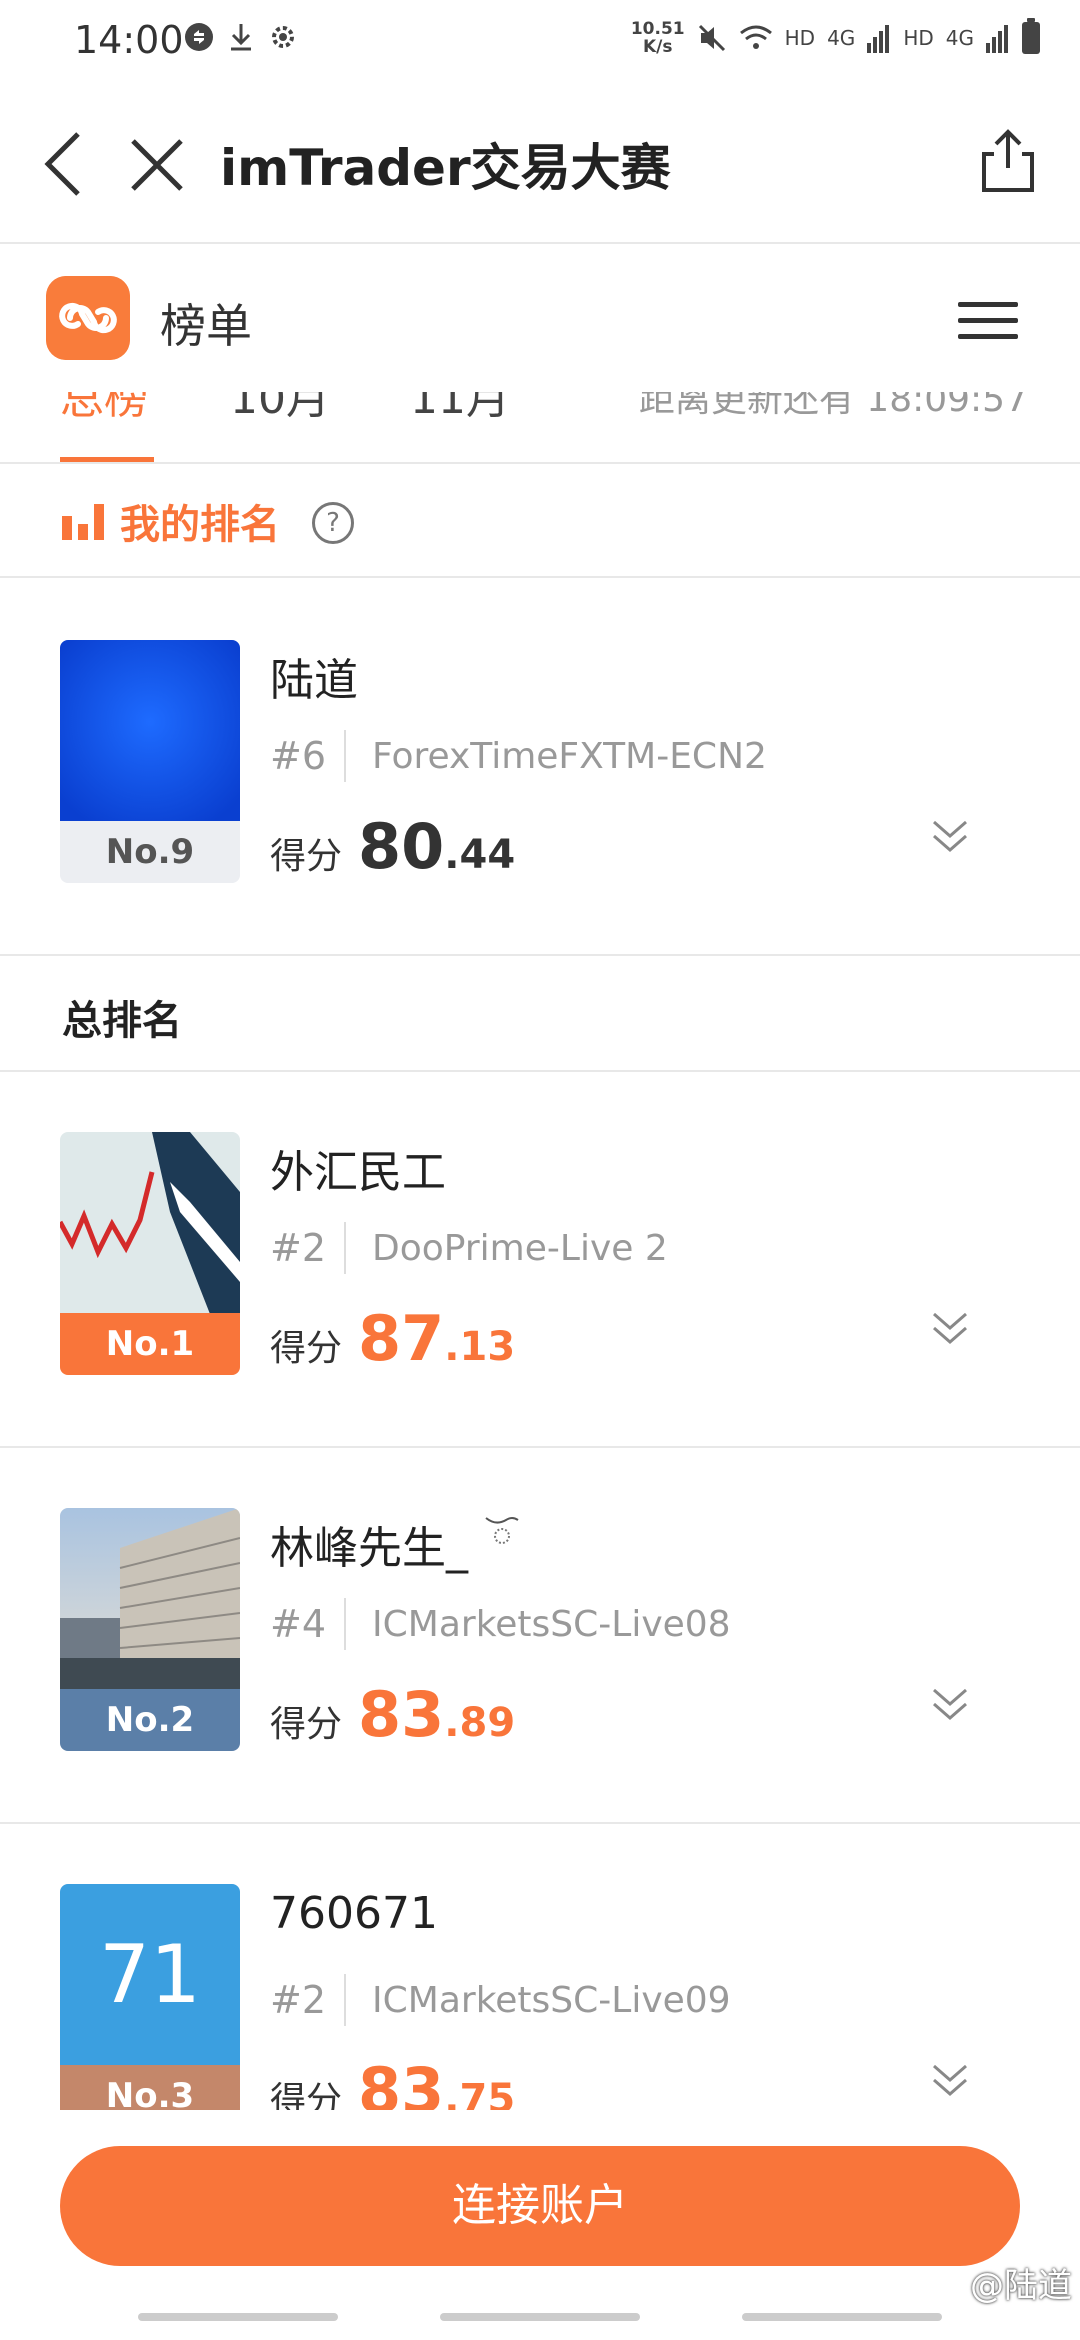  I want to click on status-right-icons: 10.51 K/s HD 4G HD 4G, so click(835, 37).